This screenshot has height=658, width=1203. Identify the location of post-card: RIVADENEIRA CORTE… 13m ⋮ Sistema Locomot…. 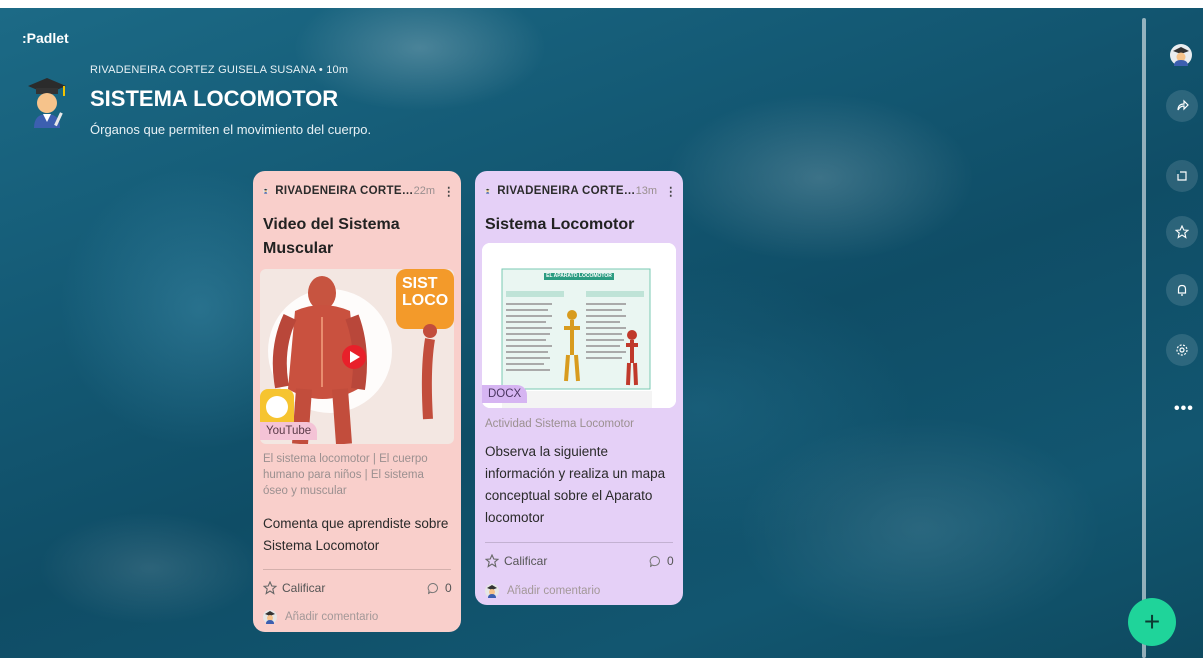
(579, 388).